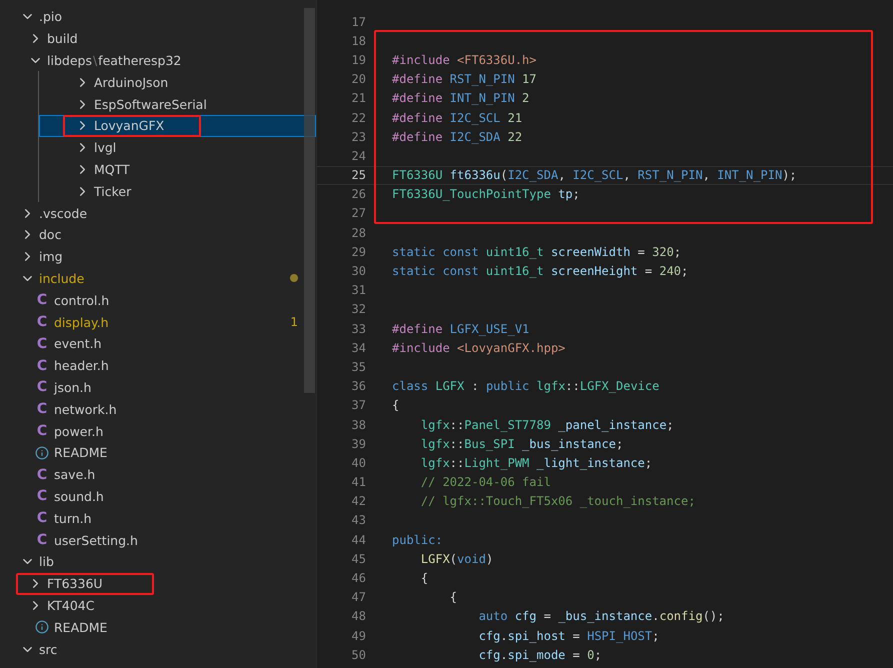  Describe the element at coordinates (294, 322) in the screenshot. I see `problem-count: 1` at that location.